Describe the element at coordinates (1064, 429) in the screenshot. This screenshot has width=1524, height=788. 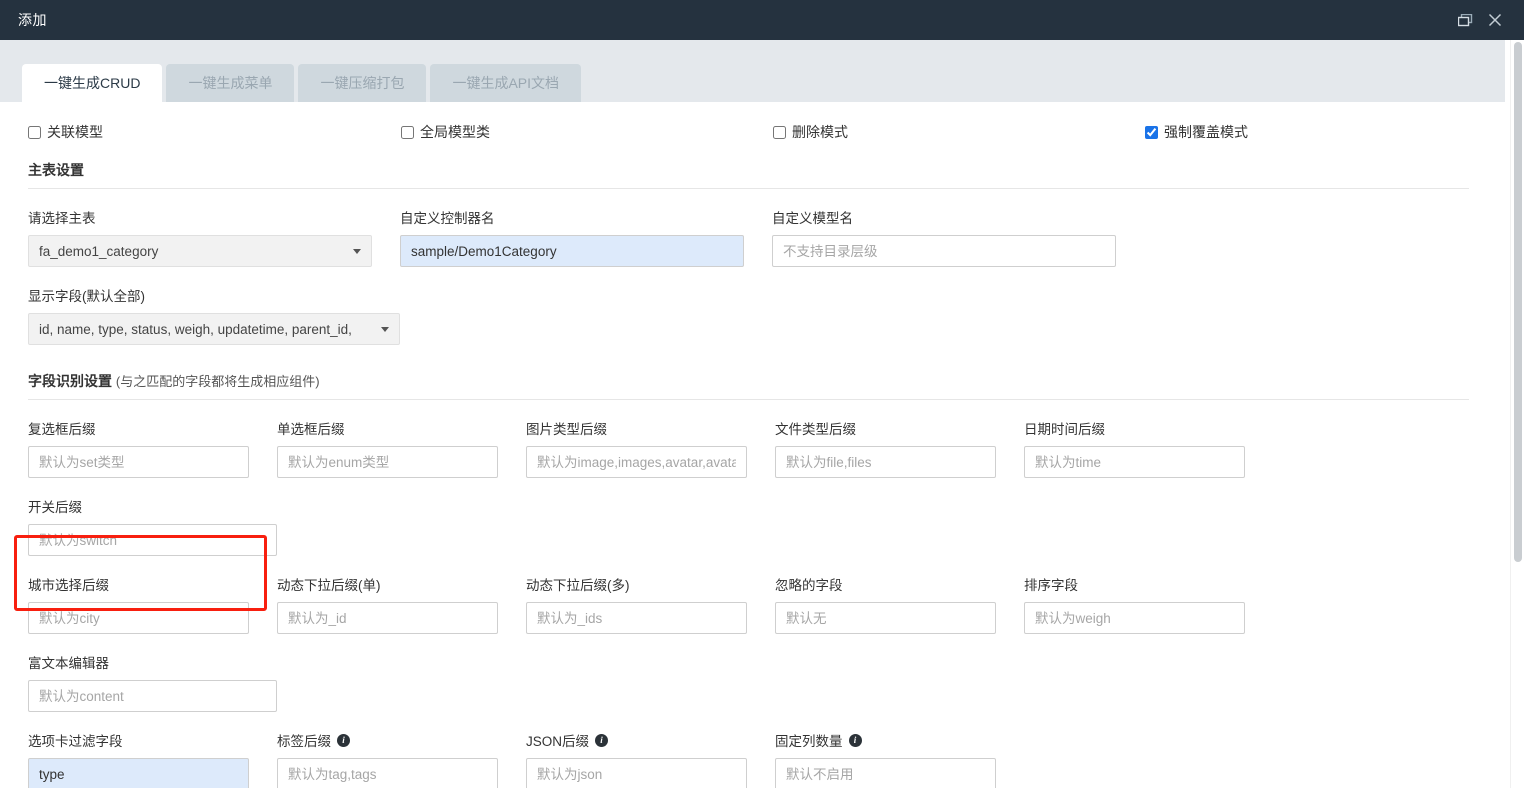
I see `field-label: 日期时间后缀` at that location.